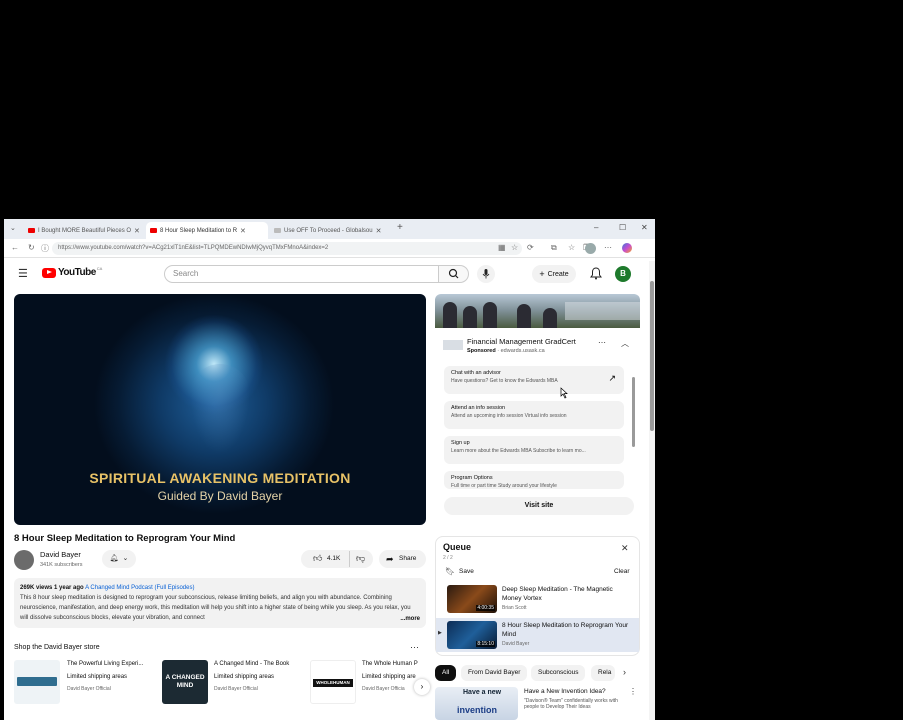 The image size is (903, 720). Describe the element at coordinates (530, 247) in the screenshot. I see `refresh-page-icon: ⟳` at that location.